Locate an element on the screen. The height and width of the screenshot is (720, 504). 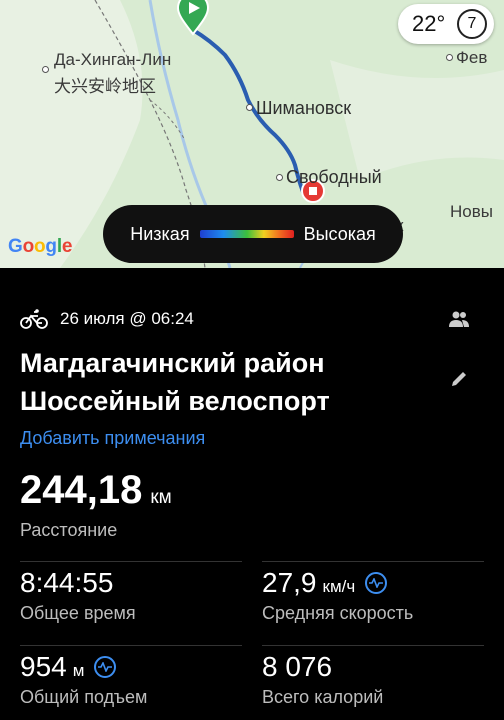
start-marker-icon is located at coordinates (193, 18).